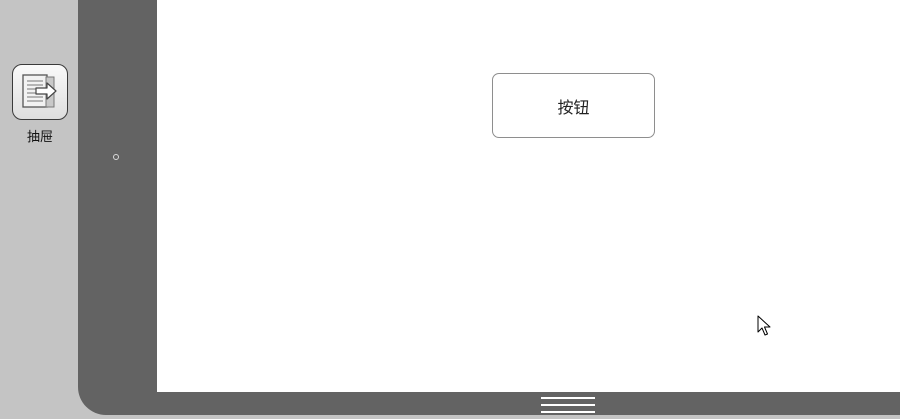  Describe the element at coordinates (39, 209) in the screenshot. I see `component-panel: 抽屉` at that location.